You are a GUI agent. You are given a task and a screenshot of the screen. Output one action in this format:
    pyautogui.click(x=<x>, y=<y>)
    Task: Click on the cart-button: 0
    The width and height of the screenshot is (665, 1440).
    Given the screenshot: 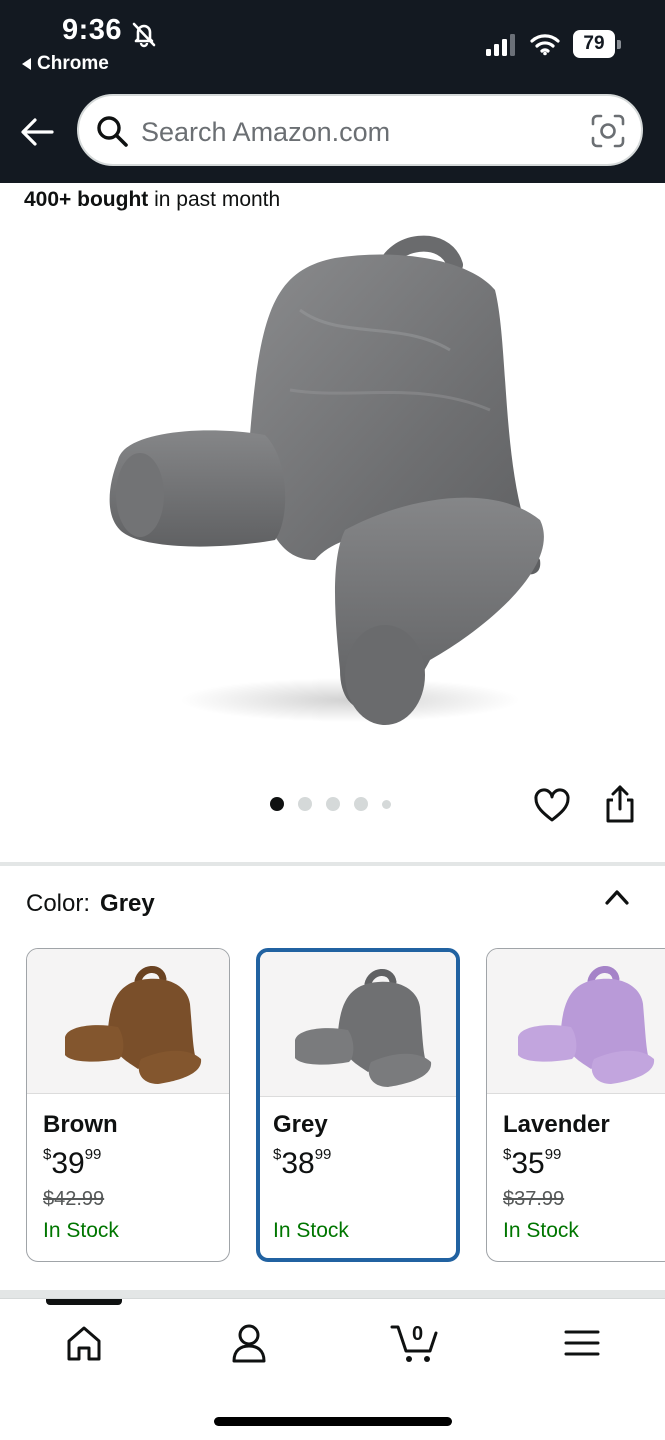 What is the action you would take?
    pyautogui.click(x=416, y=1343)
    